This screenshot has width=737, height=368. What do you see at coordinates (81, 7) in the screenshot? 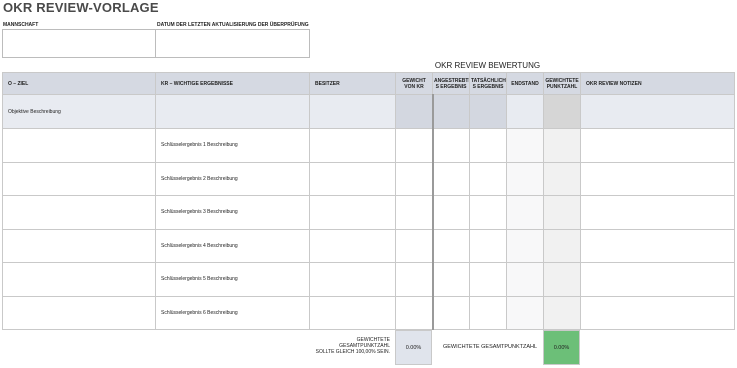
I see `page-title: OKR REVIEW-VORLAGE` at bounding box center [81, 7].